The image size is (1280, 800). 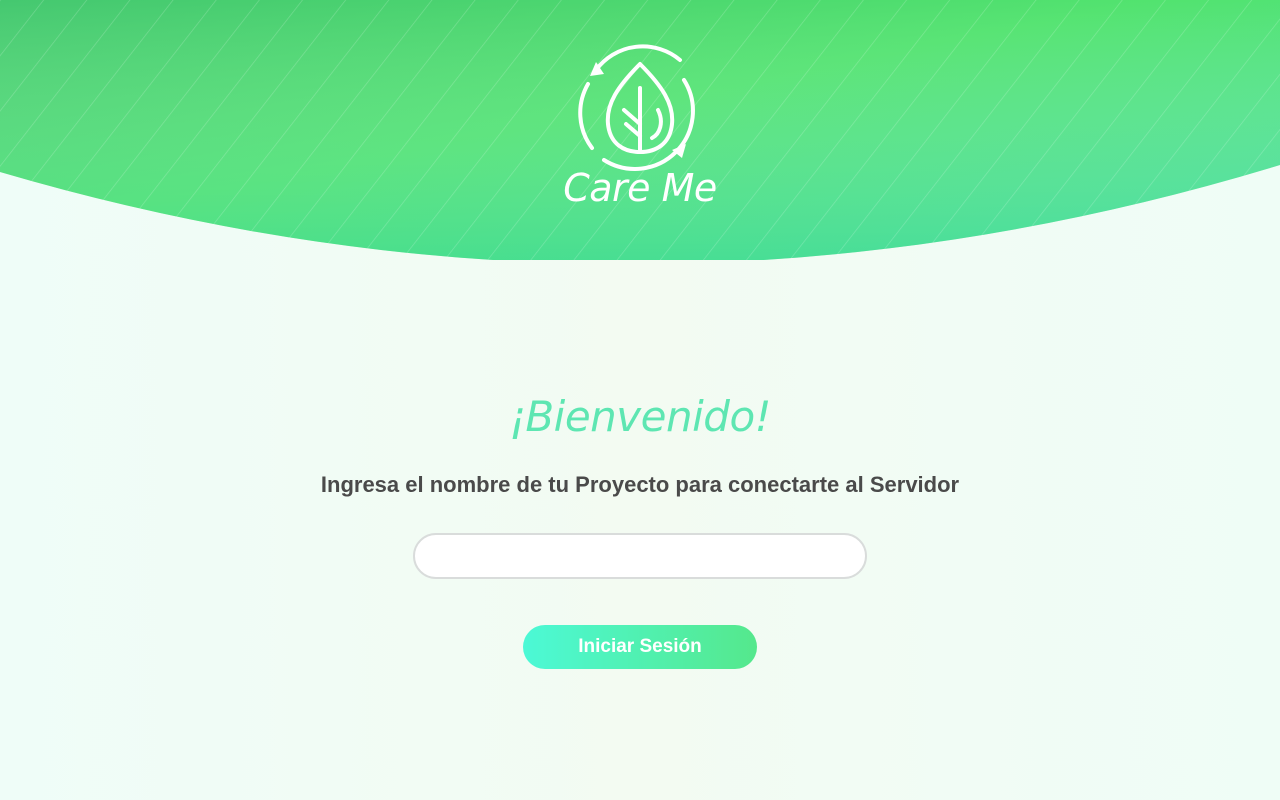 What do you see at coordinates (640, 188) in the screenshot?
I see `brand-name: Care Me` at bounding box center [640, 188].